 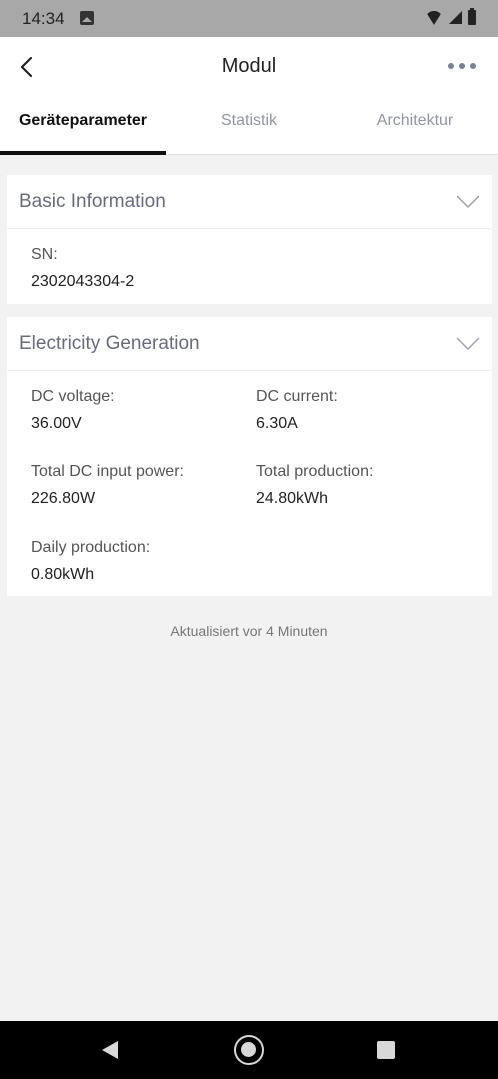 What do you see at coordinates (73, 396) in the screenshot?
I see `dc-voltage-label: DC voltage:` at bounding box center [73, 396].